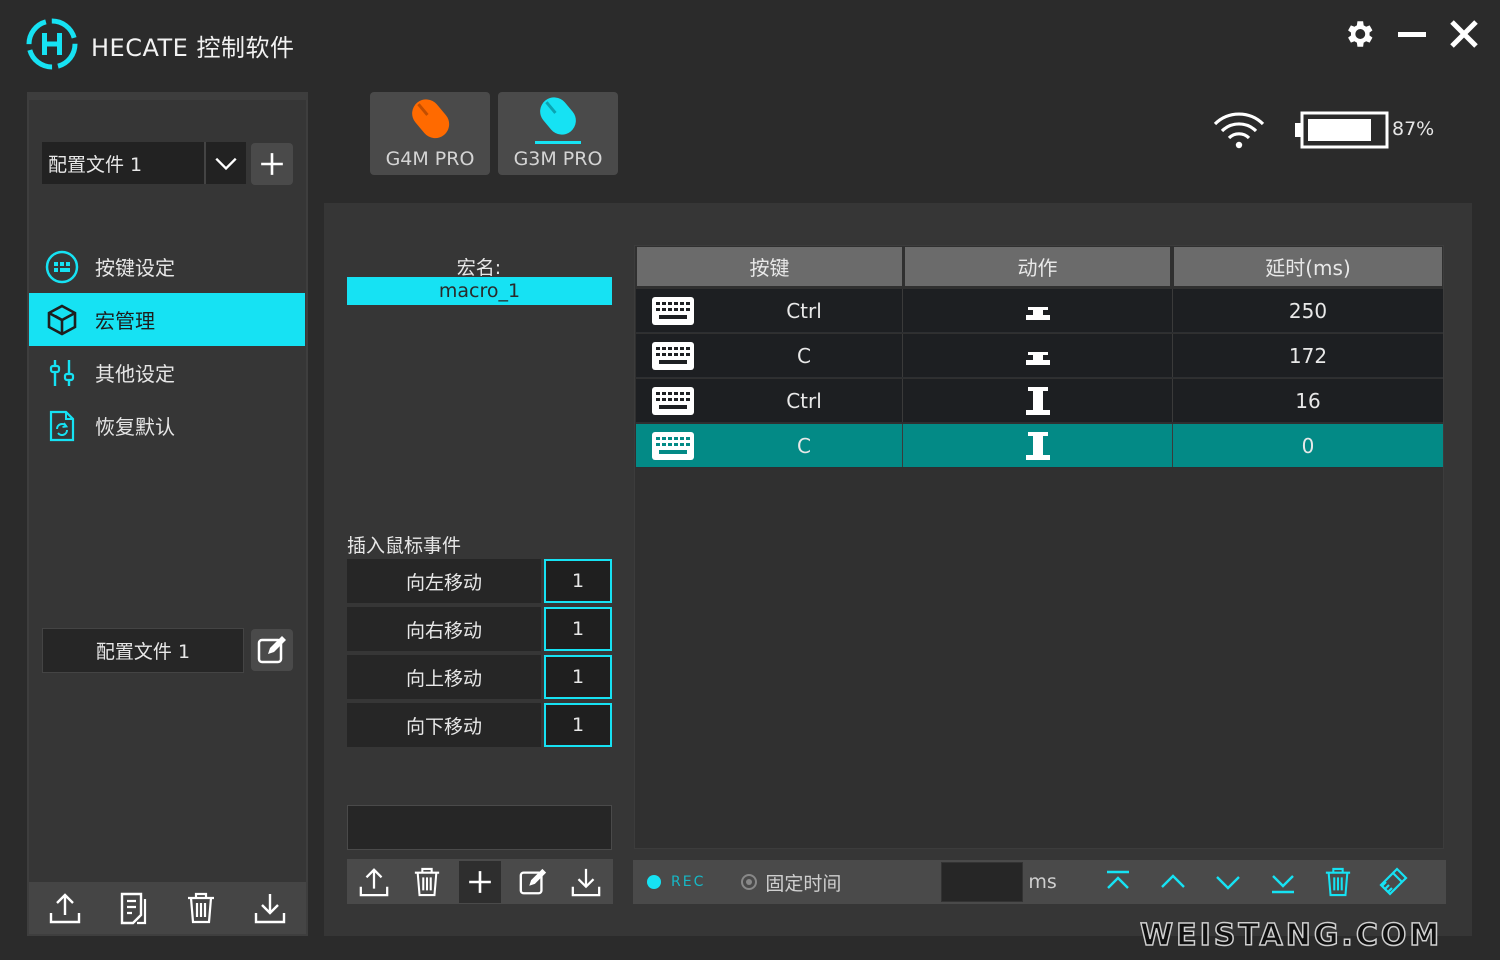 The height and width of the screenshot is (960, 1500). Describe the element at coordinates (1308, 400) in the screenshot. I see `delay-value: 16` at that location.